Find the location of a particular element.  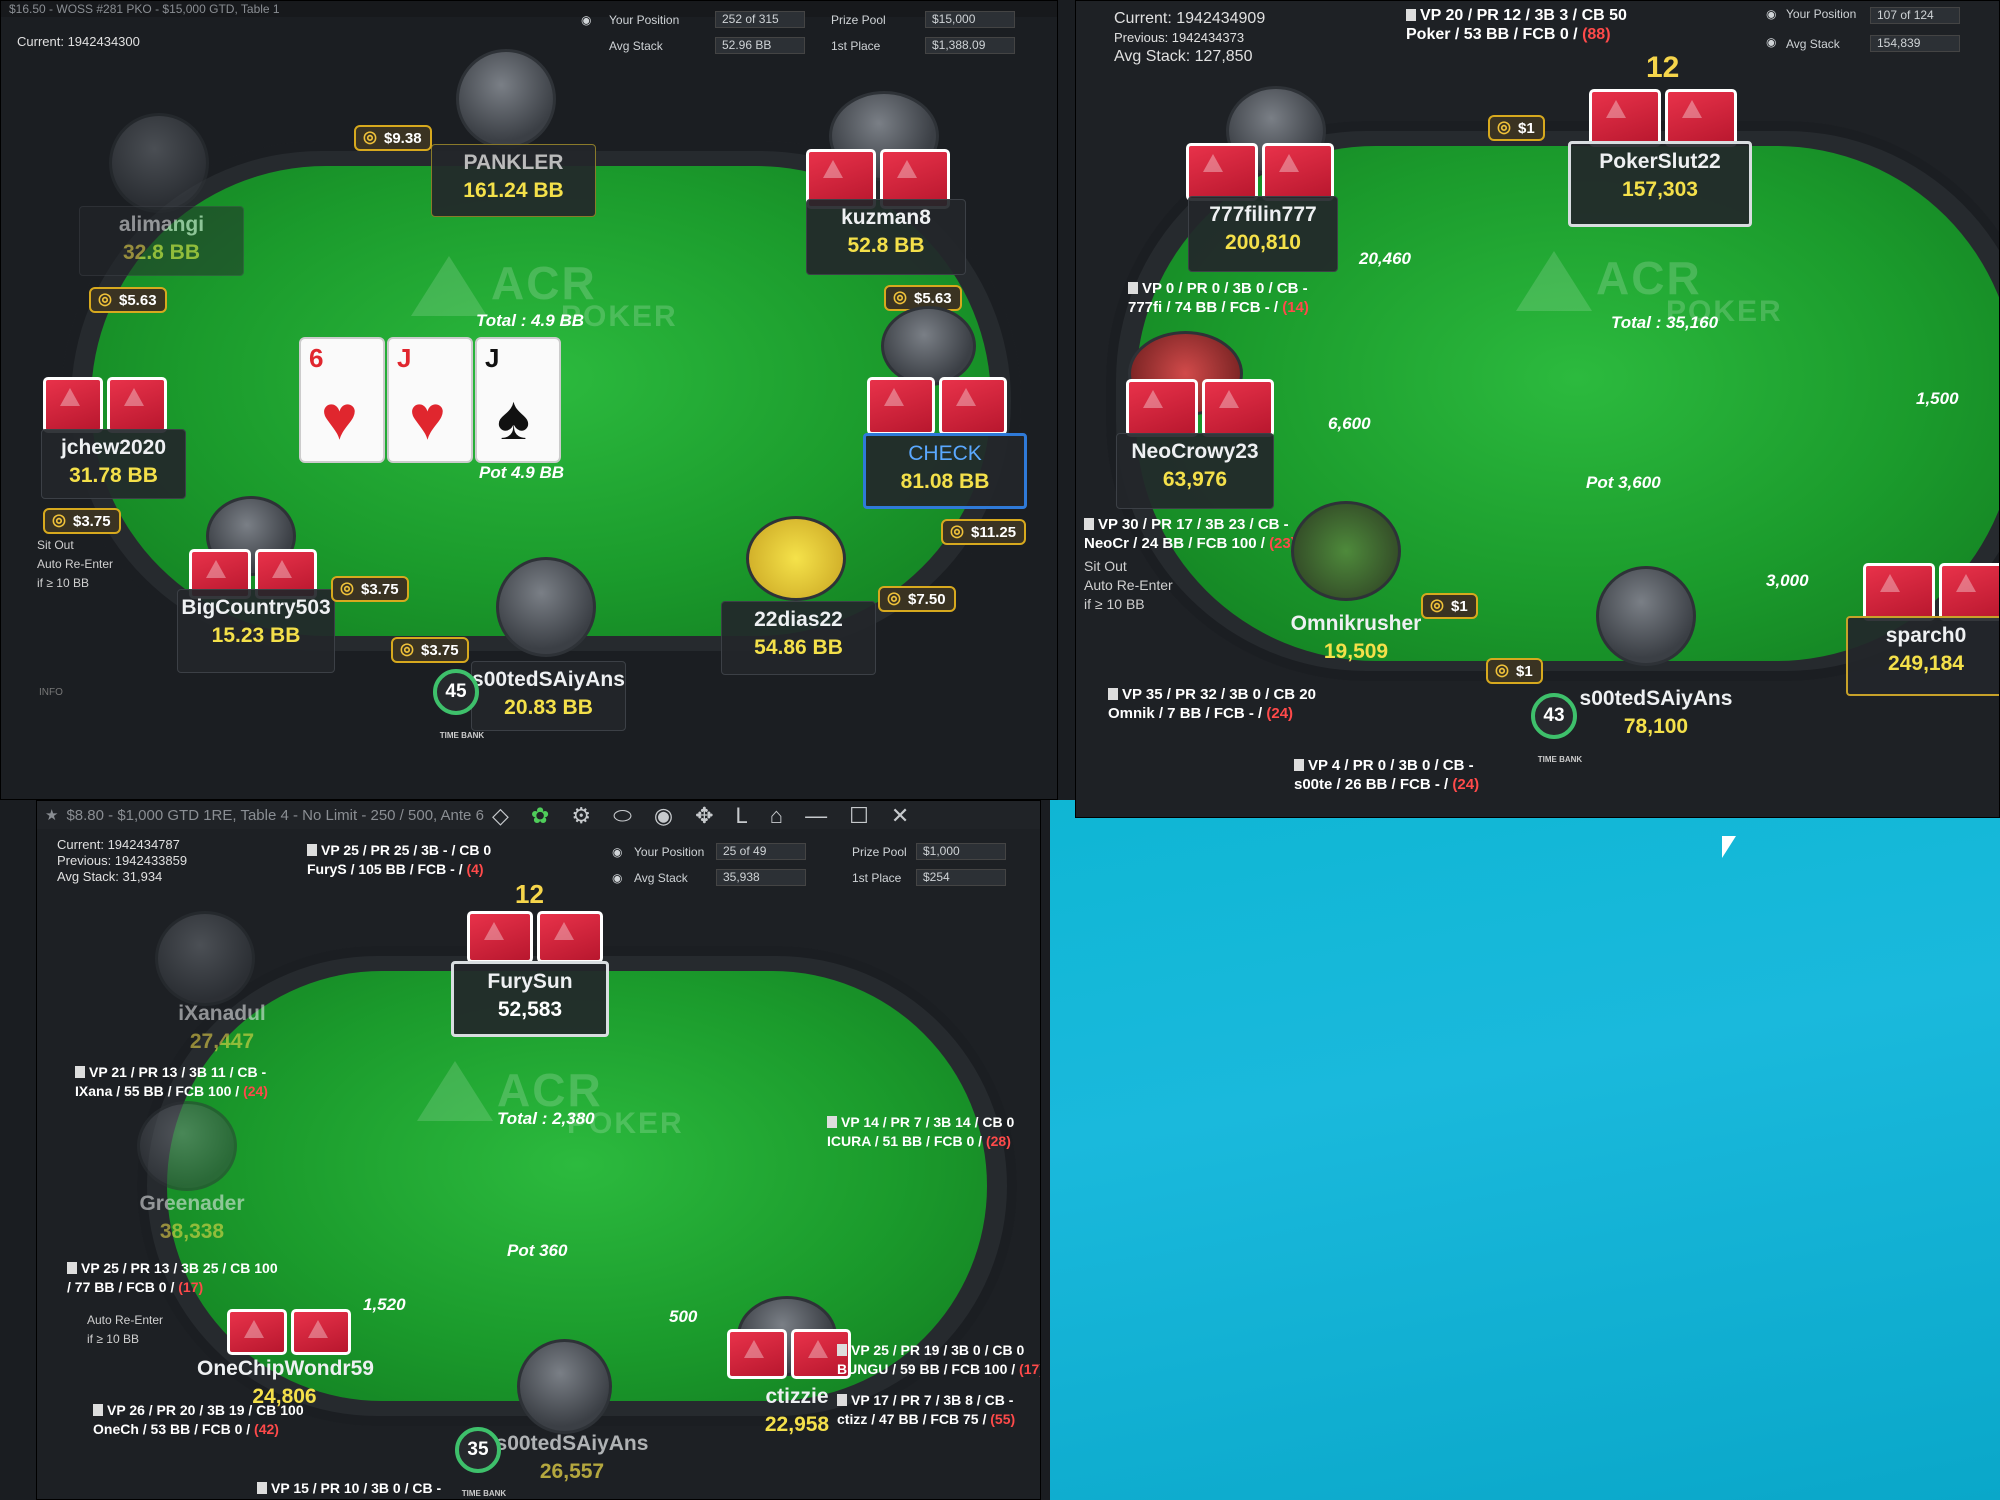

player-stack: 19,509 is located at coordinates (1356, 651).